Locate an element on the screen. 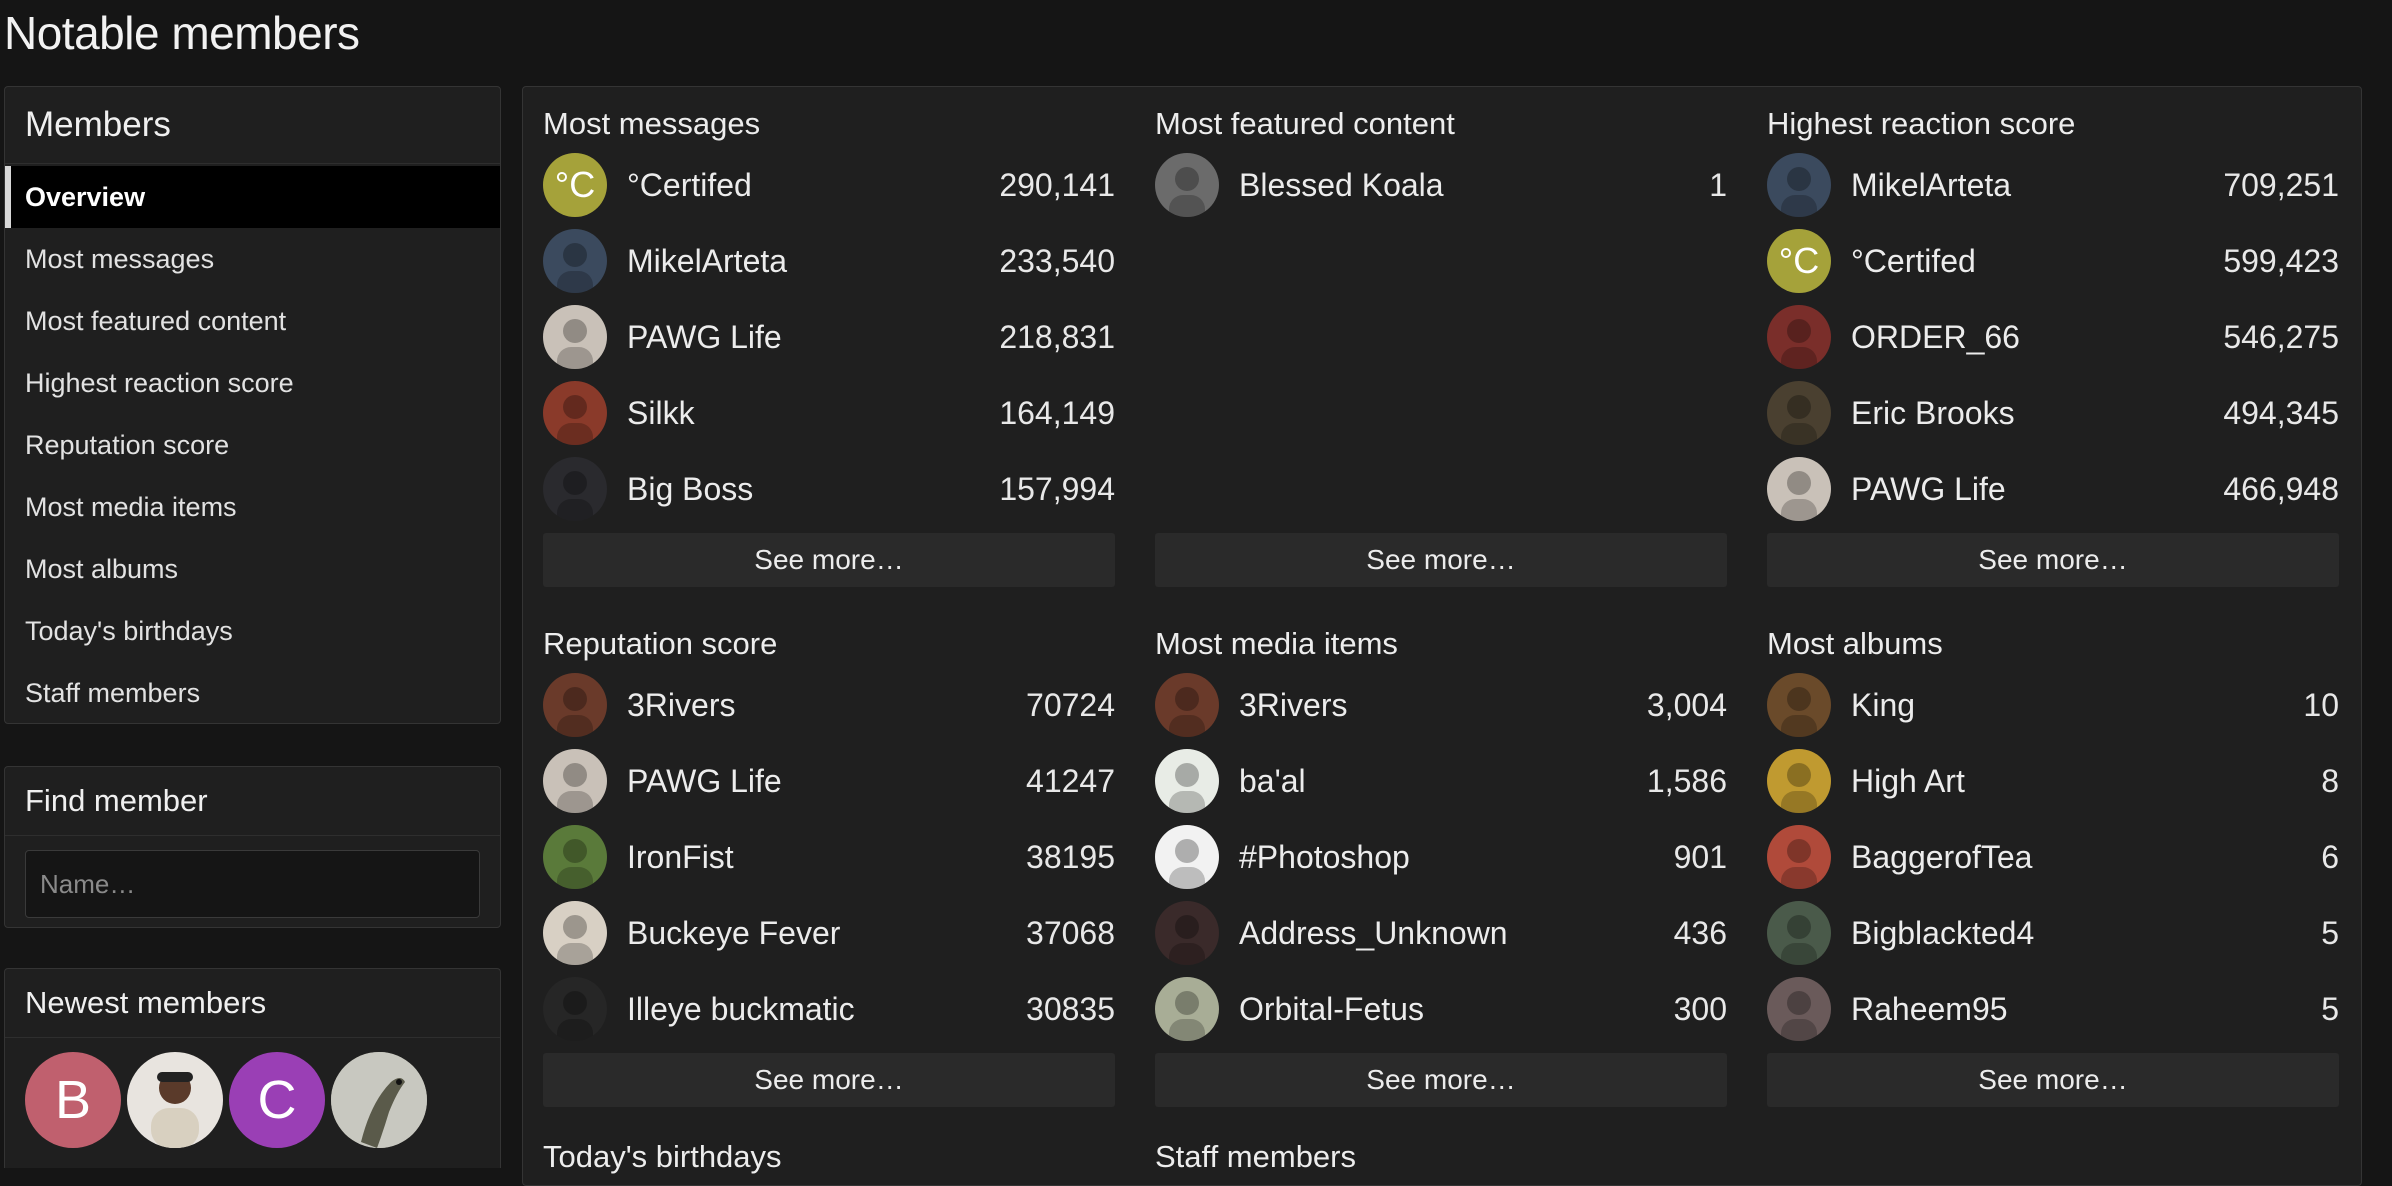 The width and height of the screenshot is (2392, 1186). member-stat-value: 218,831 is located at coordinates (1057, 336).